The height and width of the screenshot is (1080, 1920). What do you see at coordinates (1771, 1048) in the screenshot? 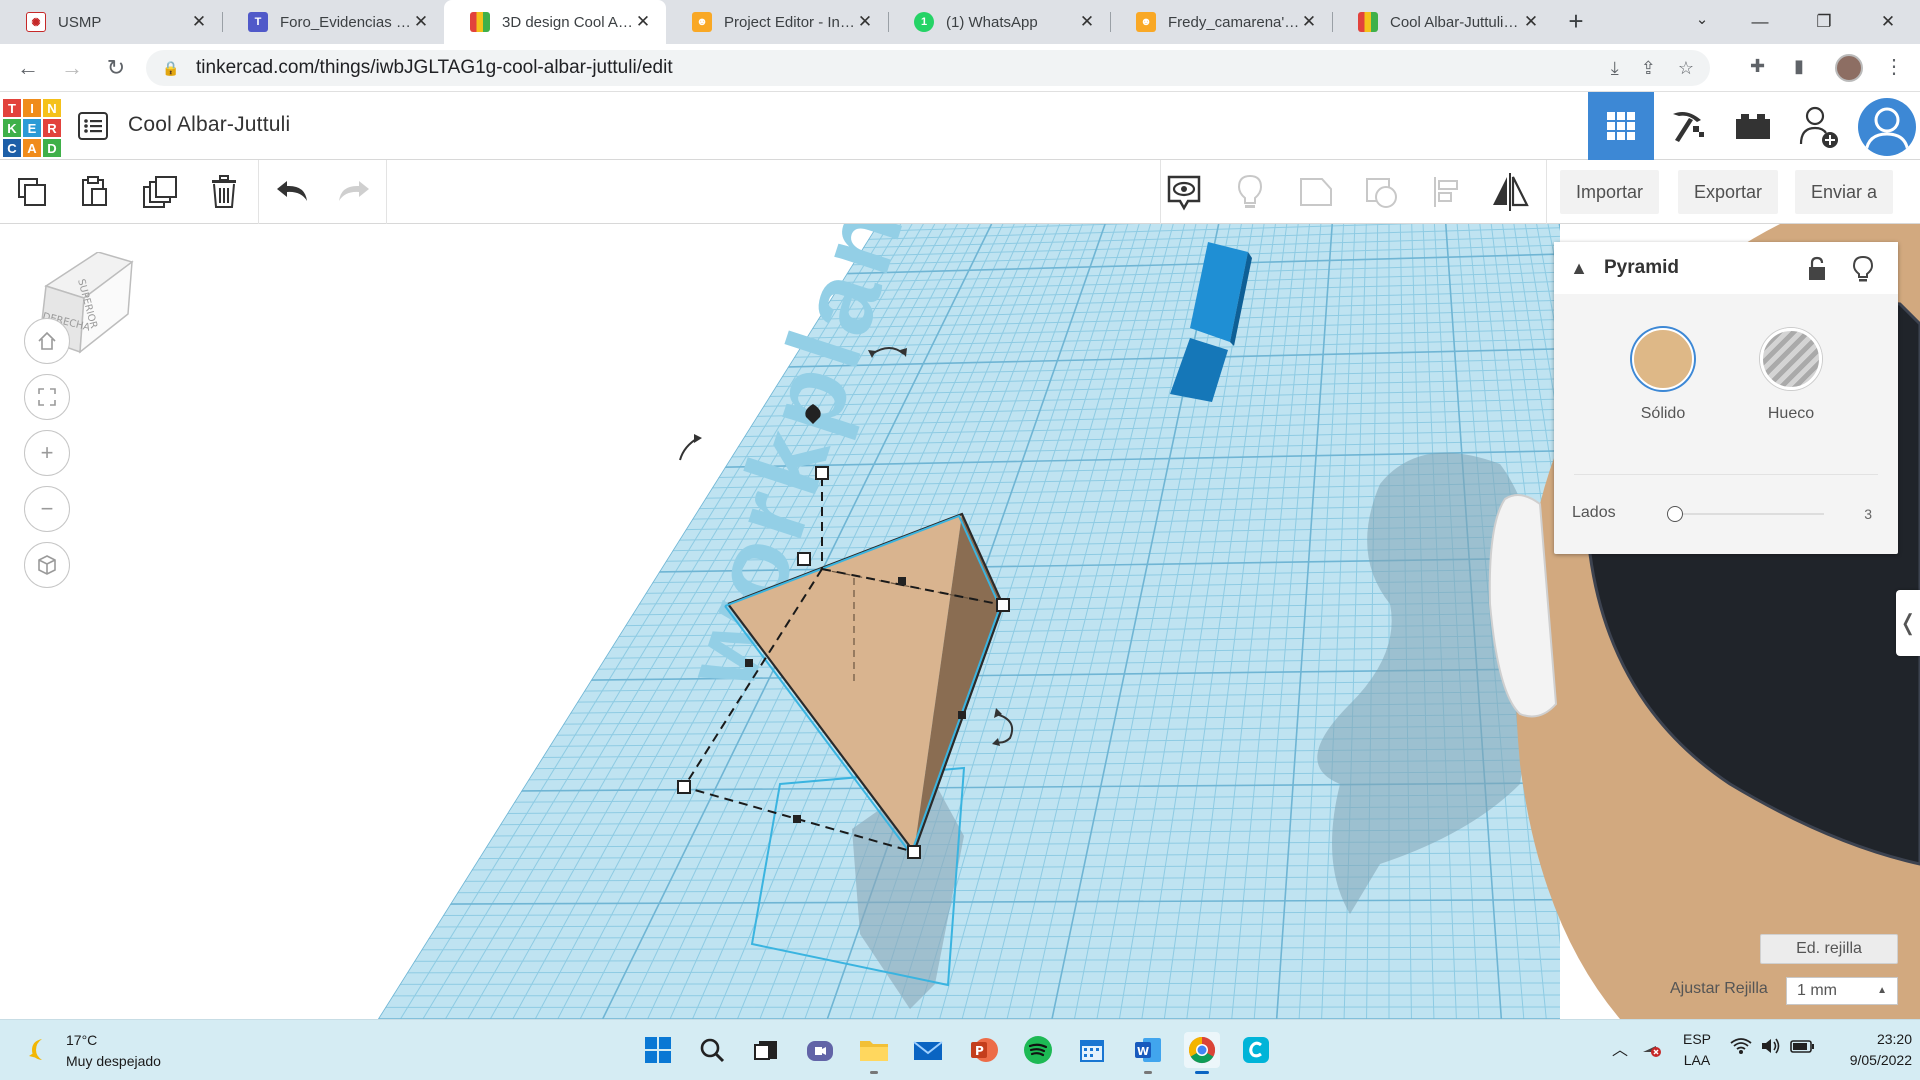
I see `volume-icon` at bounding box center [1771, 1048].